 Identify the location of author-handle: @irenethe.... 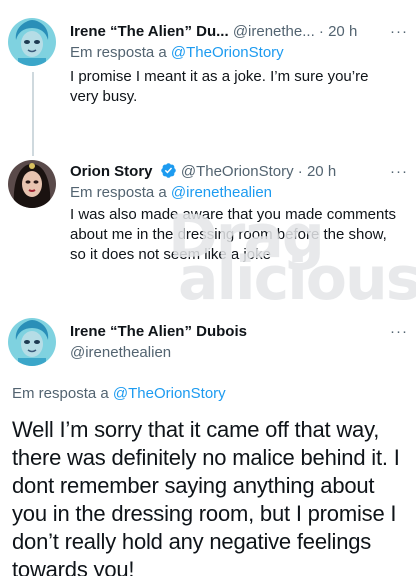
(274, 31).